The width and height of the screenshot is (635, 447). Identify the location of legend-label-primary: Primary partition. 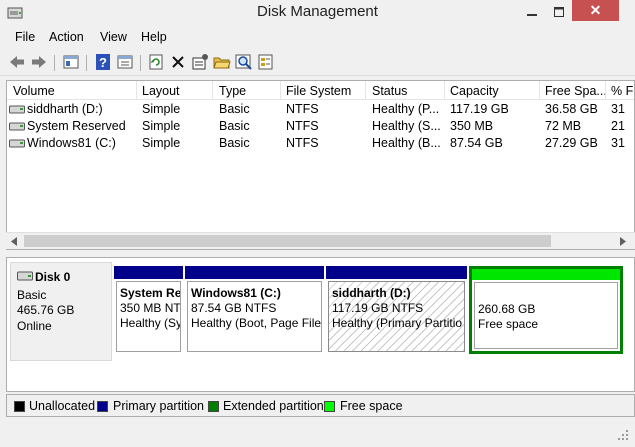
(158, 406).